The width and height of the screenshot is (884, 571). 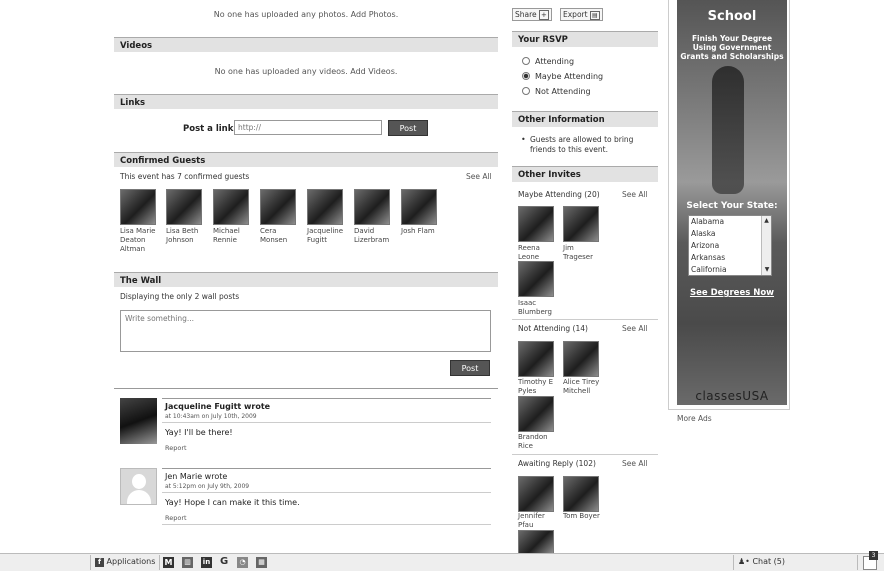 I want to click on scroll-up-arrow-icon: ▲, so click(x=766, y=221).